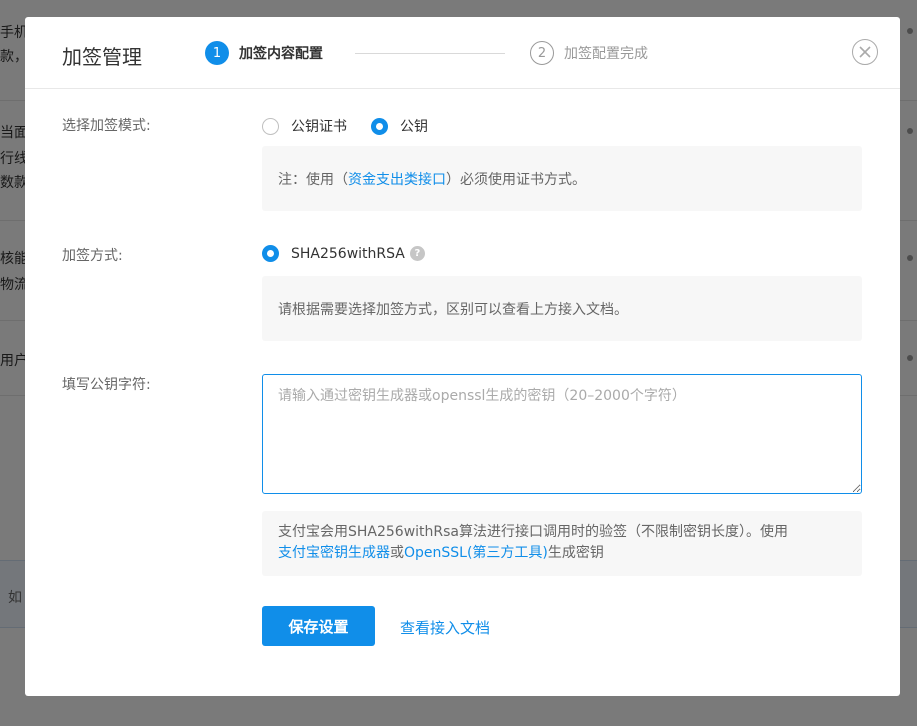  What do you see at coordinates (562, 434) in the screenshot?
I see `public-key-input` at bounding box center [562, 434].